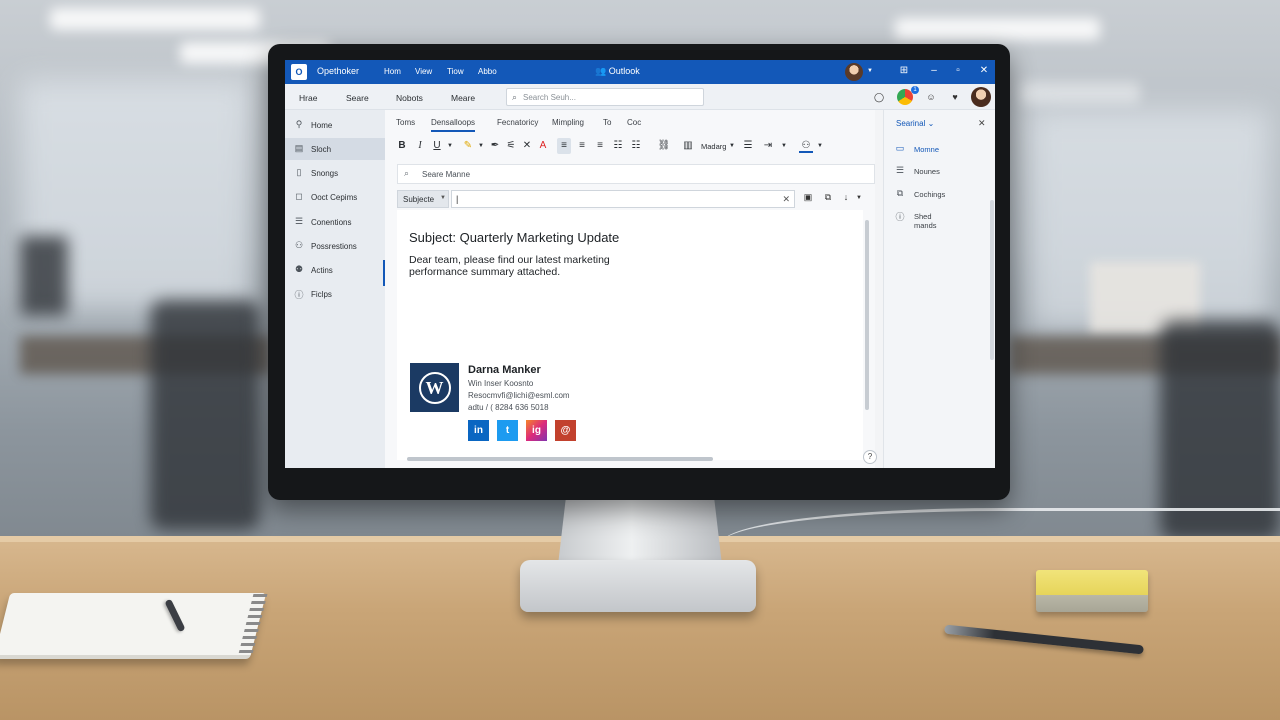 This screenshot has height=720, width=1280. I want to click on text-cursor: |, so click(457, 199).